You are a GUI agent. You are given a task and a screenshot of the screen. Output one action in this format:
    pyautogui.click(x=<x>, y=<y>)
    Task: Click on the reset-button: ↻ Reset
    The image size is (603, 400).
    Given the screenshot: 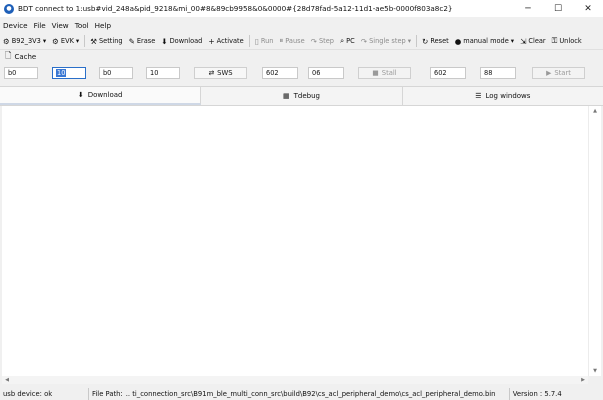 What is the action you would take?
    pyautogui.click(x=435, y=41)
    